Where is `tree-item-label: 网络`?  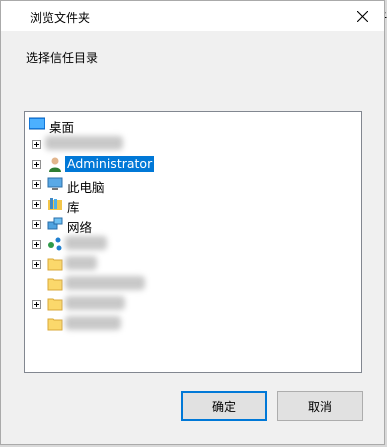 tree-item-label: 网络 is located at coordinates (80, 227).